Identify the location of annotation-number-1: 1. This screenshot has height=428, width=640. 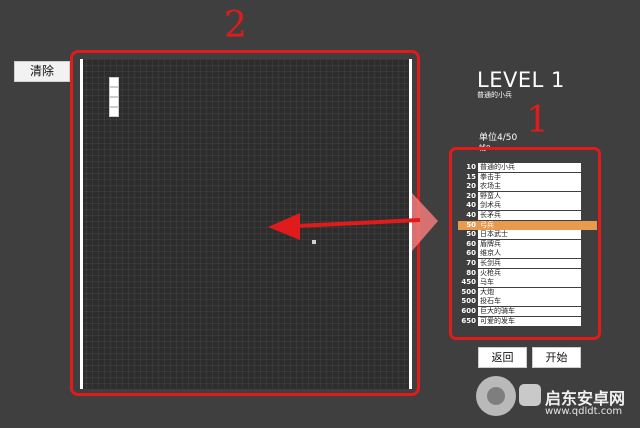
(537, 120).